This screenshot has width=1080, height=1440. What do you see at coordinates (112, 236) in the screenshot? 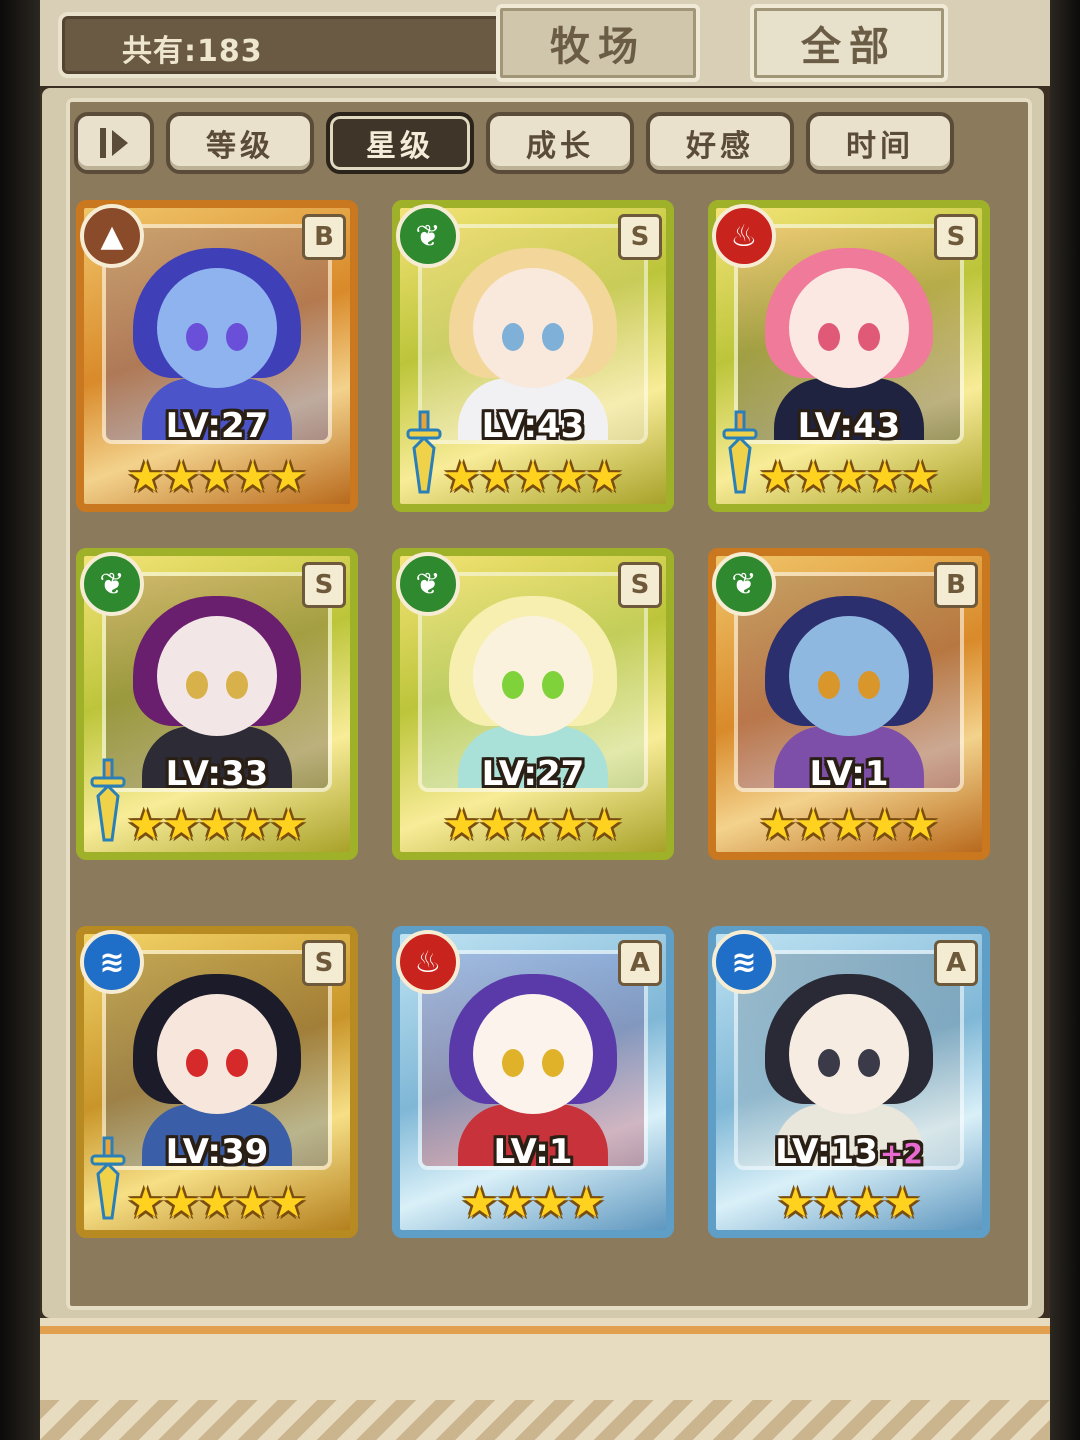
I see `earth-element-icon: ▲` at bounding box center [112, 236].